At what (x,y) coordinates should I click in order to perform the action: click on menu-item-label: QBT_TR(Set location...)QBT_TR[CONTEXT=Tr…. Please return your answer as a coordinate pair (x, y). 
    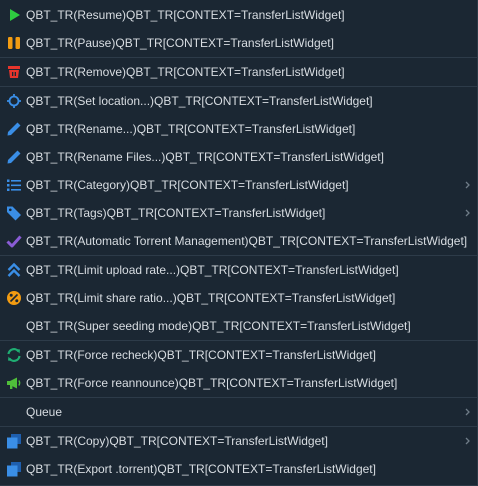
    Looking at the image, I should click on (199, 101).